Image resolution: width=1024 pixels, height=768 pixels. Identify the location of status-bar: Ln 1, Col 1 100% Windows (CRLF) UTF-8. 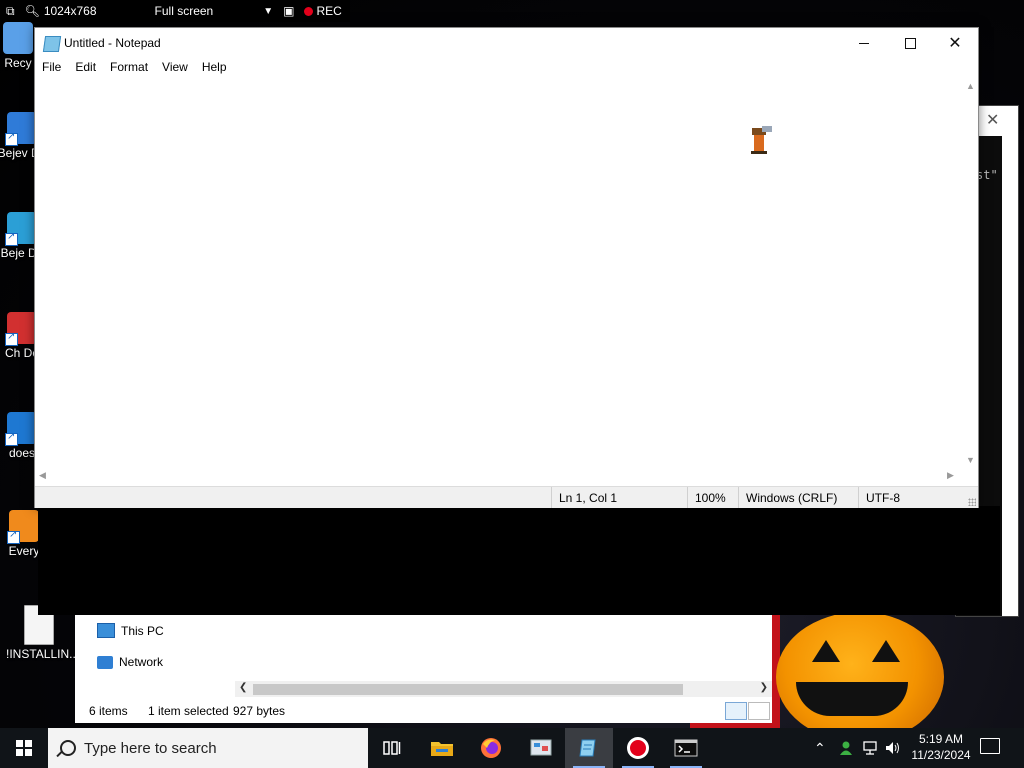
(506, 497).